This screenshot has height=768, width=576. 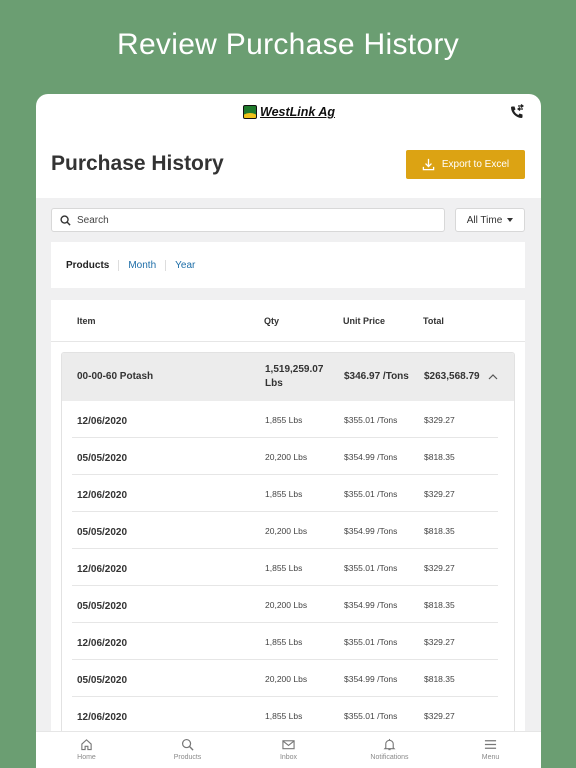 I want to click on bottom-nav: Home Products Inbox Notifications Menu, so click(x=288, y=749).